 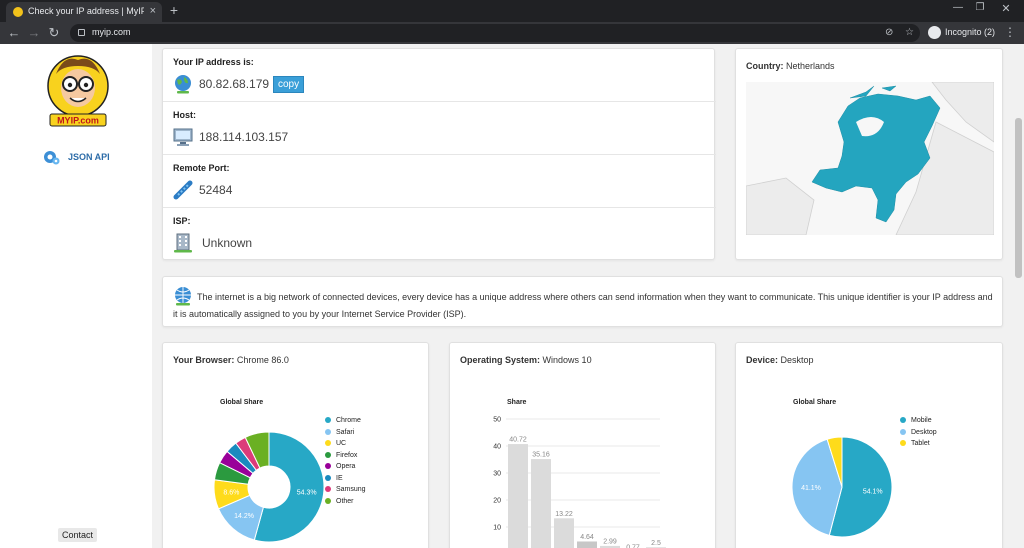 What do you see at coordinates (339, 478) in the screenshot?
I see `legend-label: IE` at bounding box center [339, 478].